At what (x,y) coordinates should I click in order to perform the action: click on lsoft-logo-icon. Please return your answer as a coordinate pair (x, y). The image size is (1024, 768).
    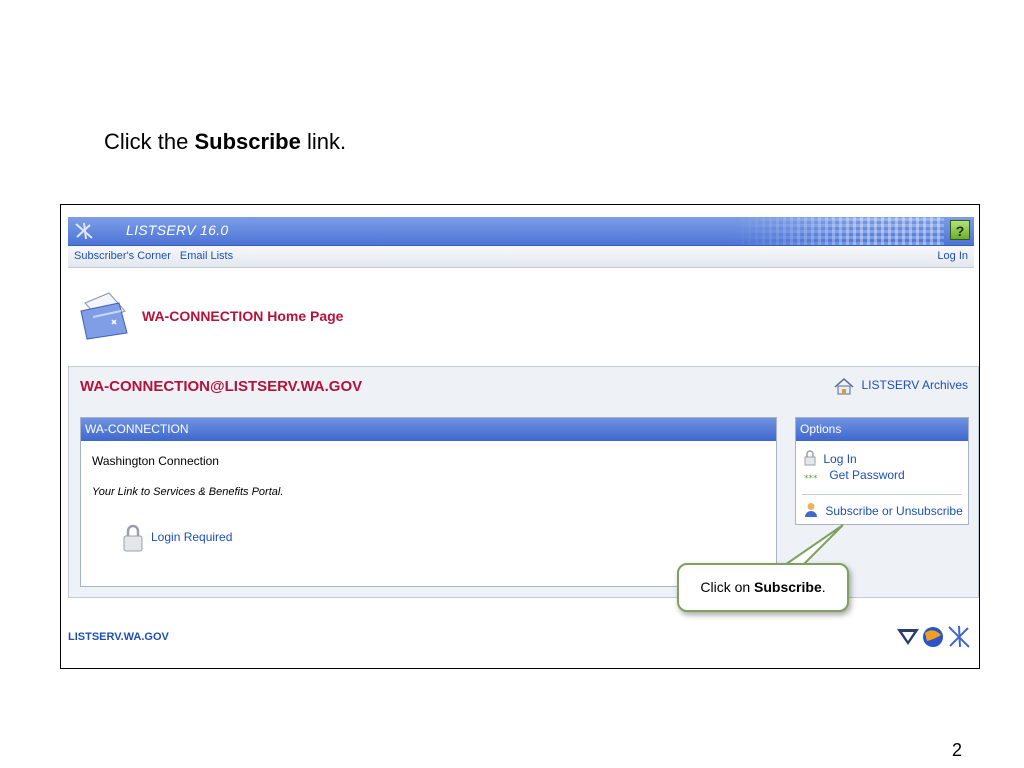
    Looking at the image, I should click on (908, 637).